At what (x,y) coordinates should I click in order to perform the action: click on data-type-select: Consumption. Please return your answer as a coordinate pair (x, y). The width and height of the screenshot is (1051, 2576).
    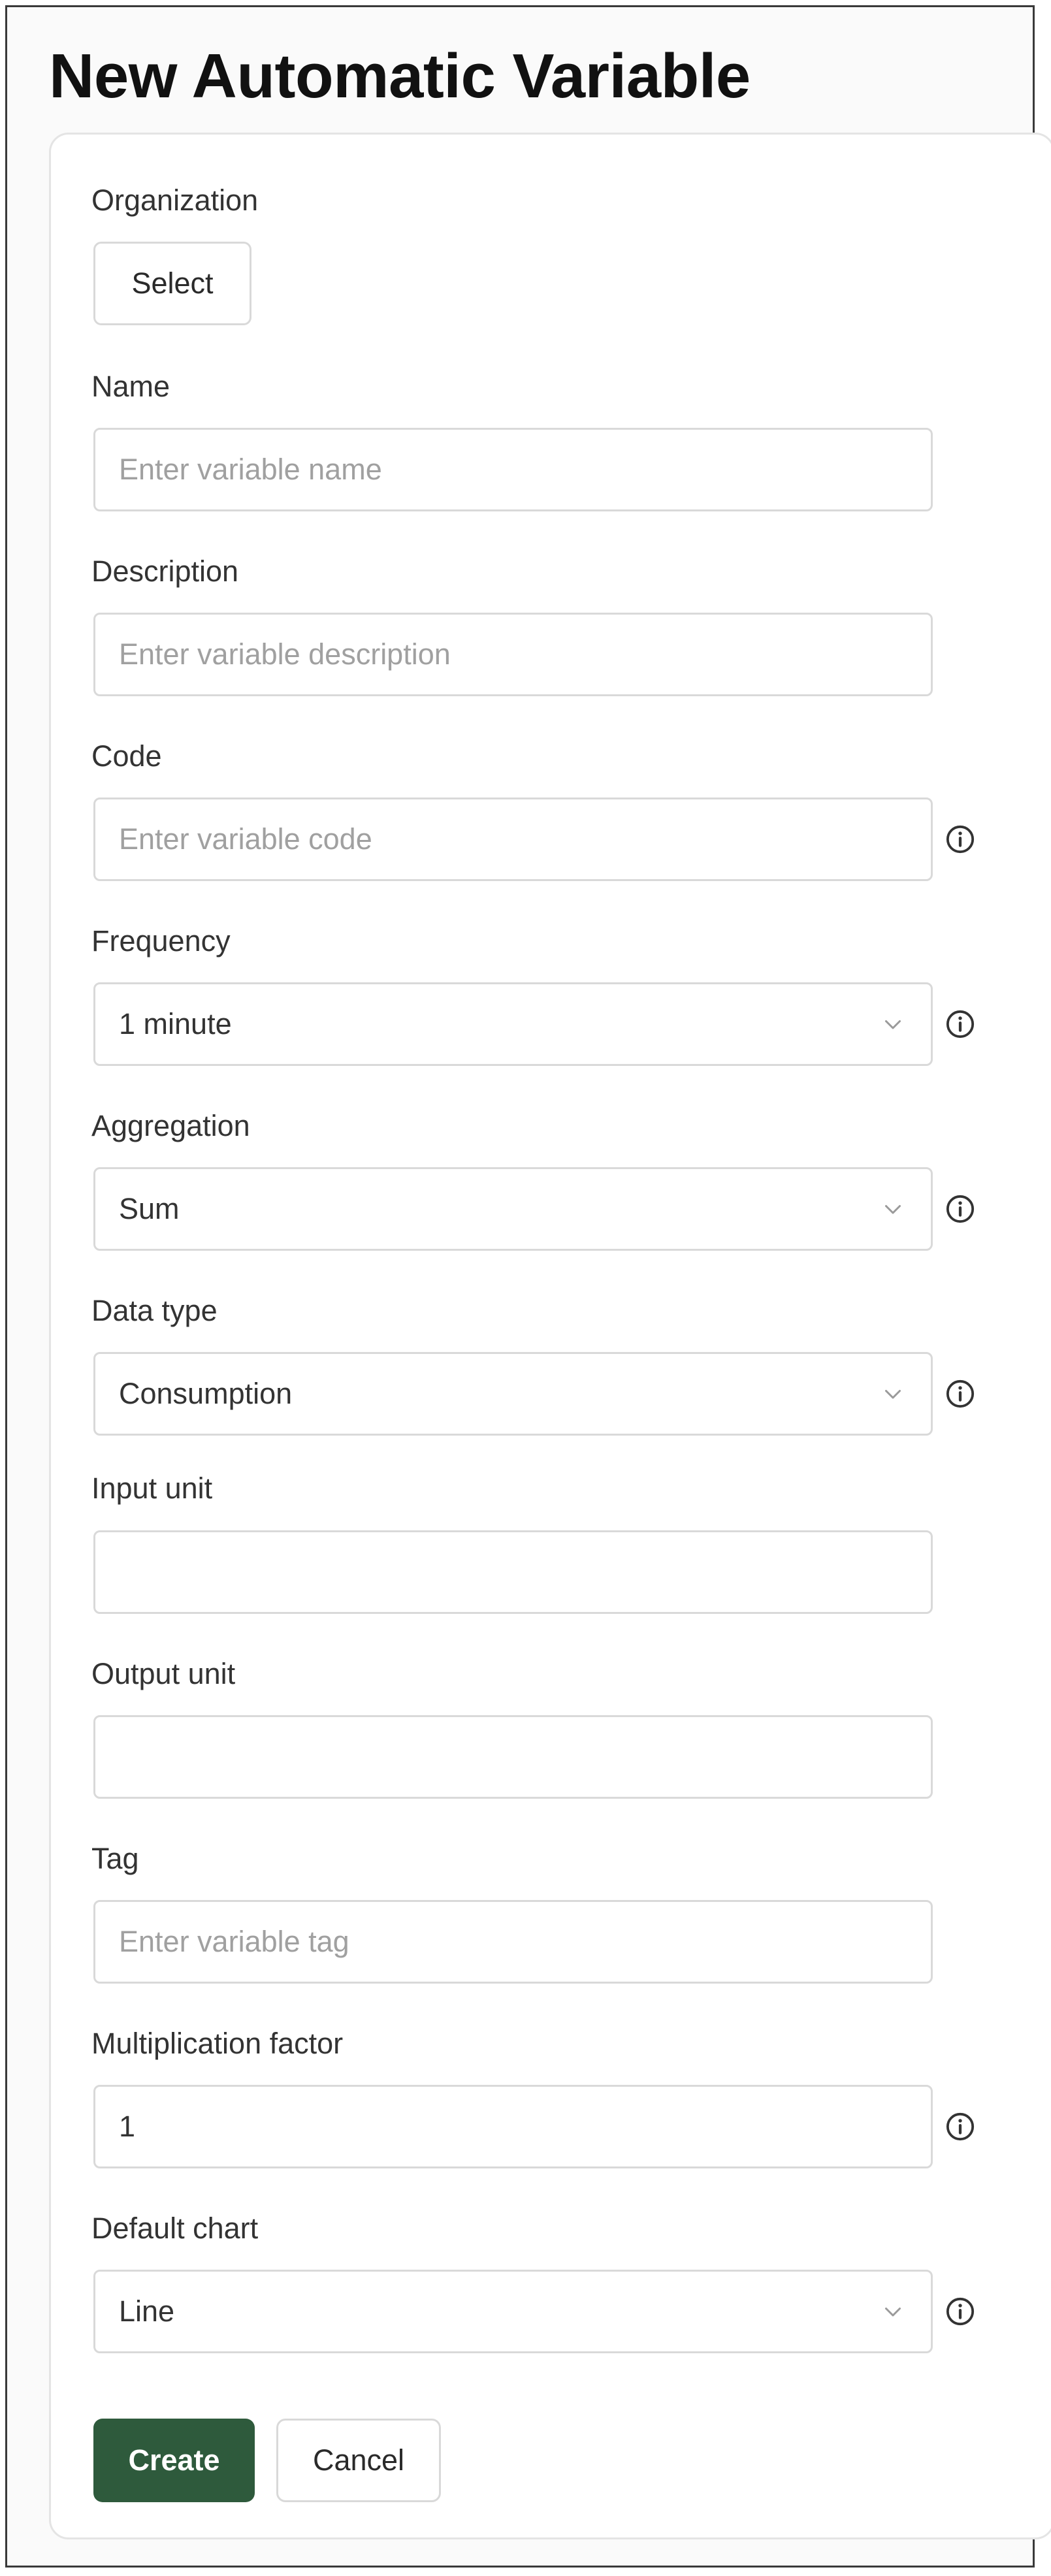
    Looking at the image, I should click on (513, 1394).